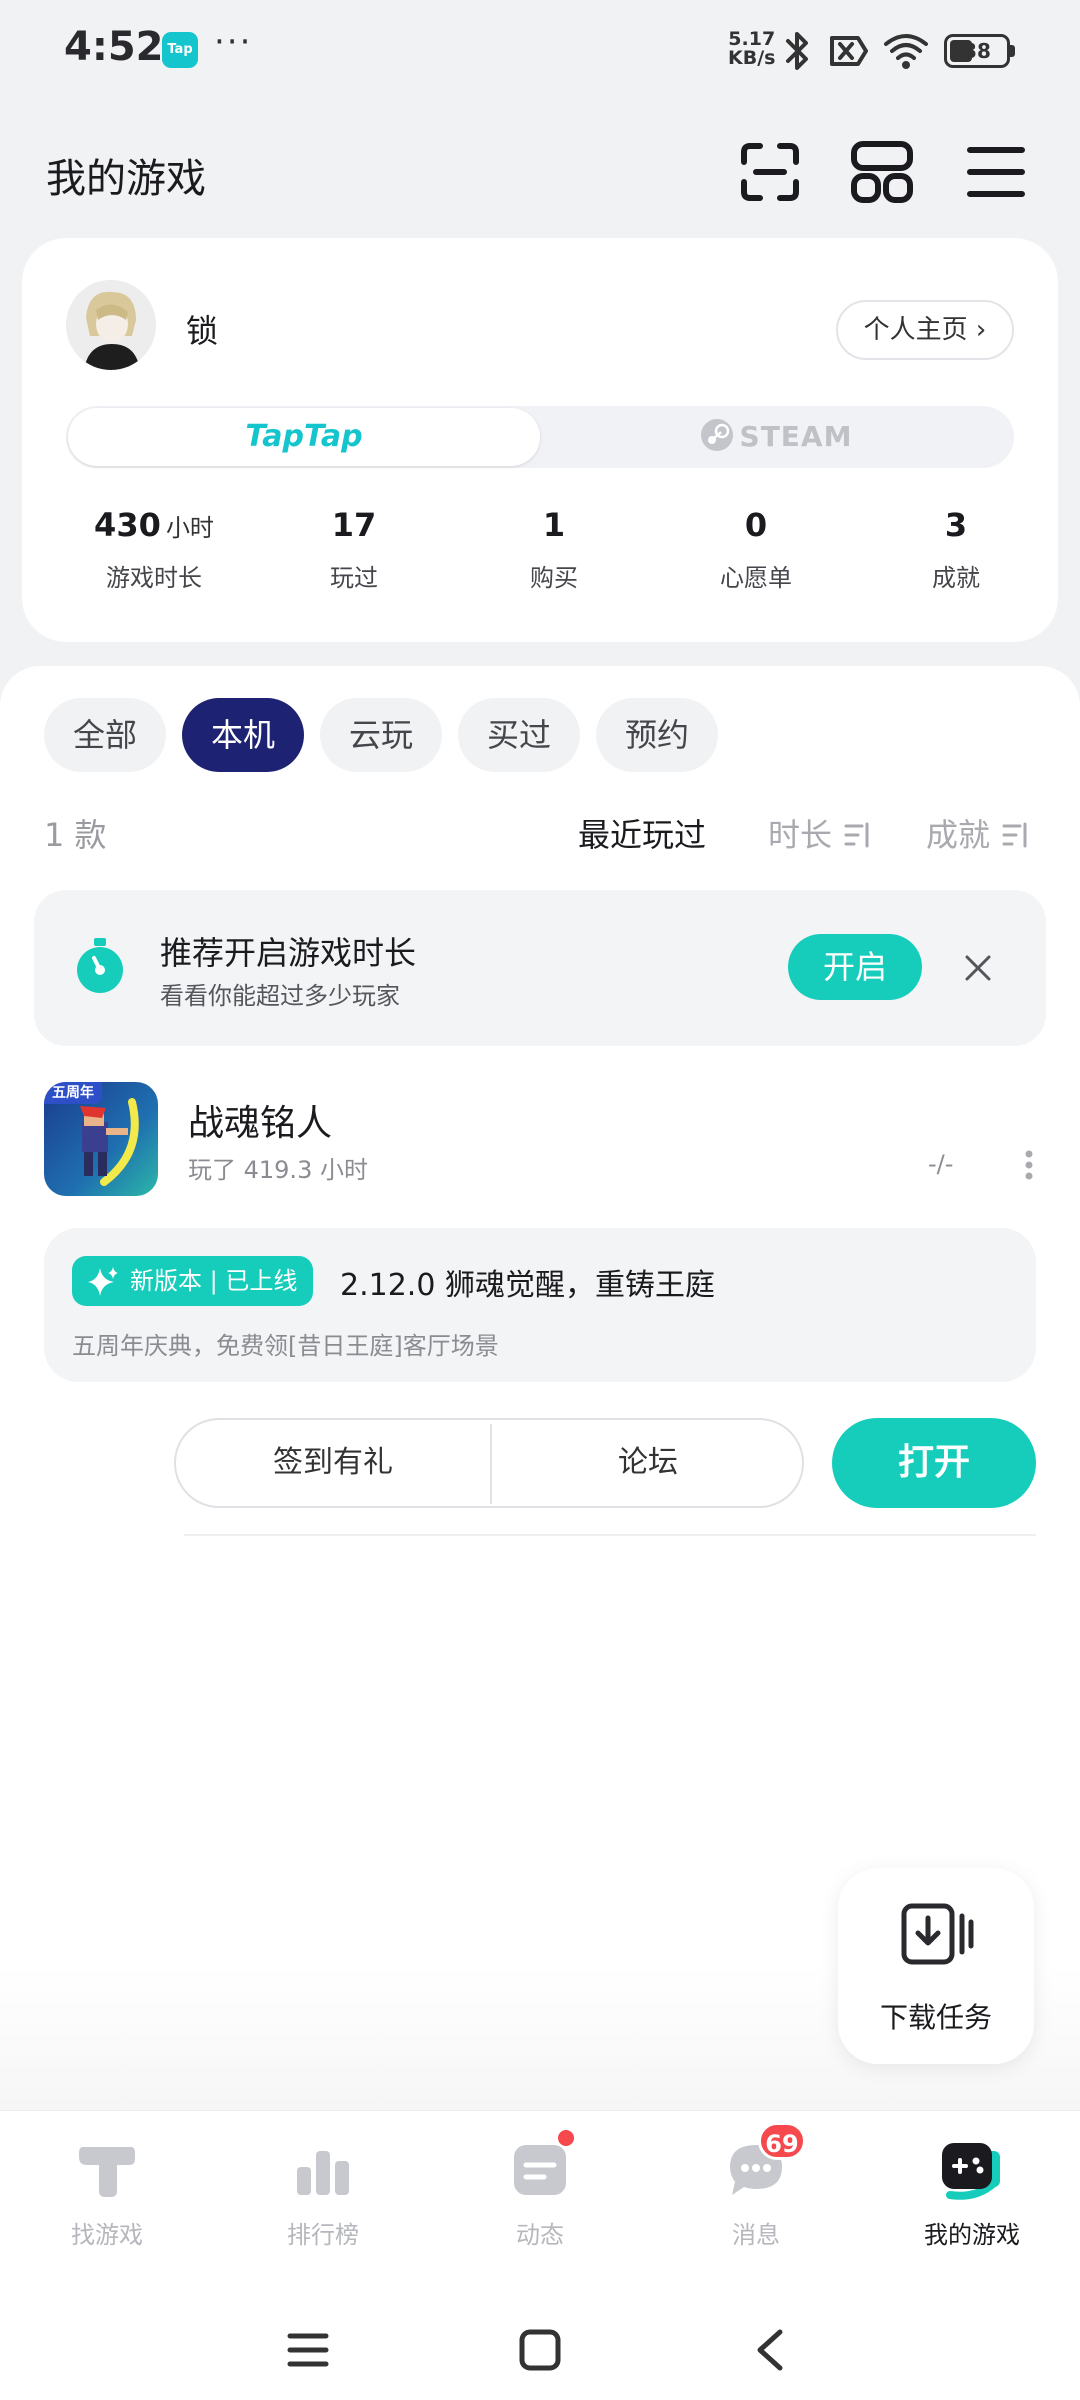 This screenshot has width=1080, height=2400. Describe the element at coordinates (648, 1463) in the screenshot. I see `forum-button: 论坛` at that location.